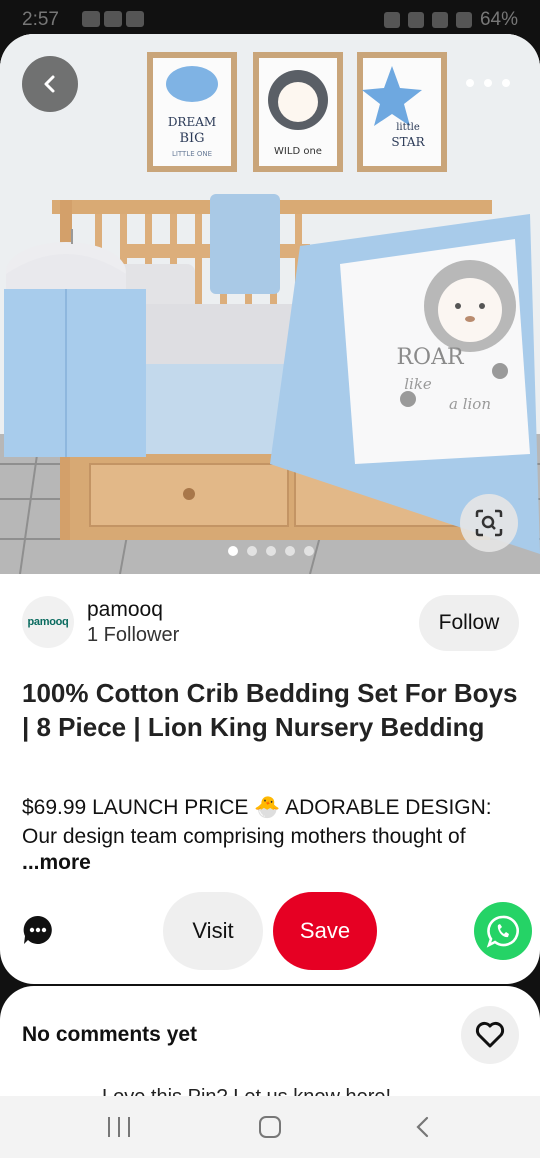 This screenshot has height=1158, width=540. I want to click on status-right: 64%, so click(450, 20).